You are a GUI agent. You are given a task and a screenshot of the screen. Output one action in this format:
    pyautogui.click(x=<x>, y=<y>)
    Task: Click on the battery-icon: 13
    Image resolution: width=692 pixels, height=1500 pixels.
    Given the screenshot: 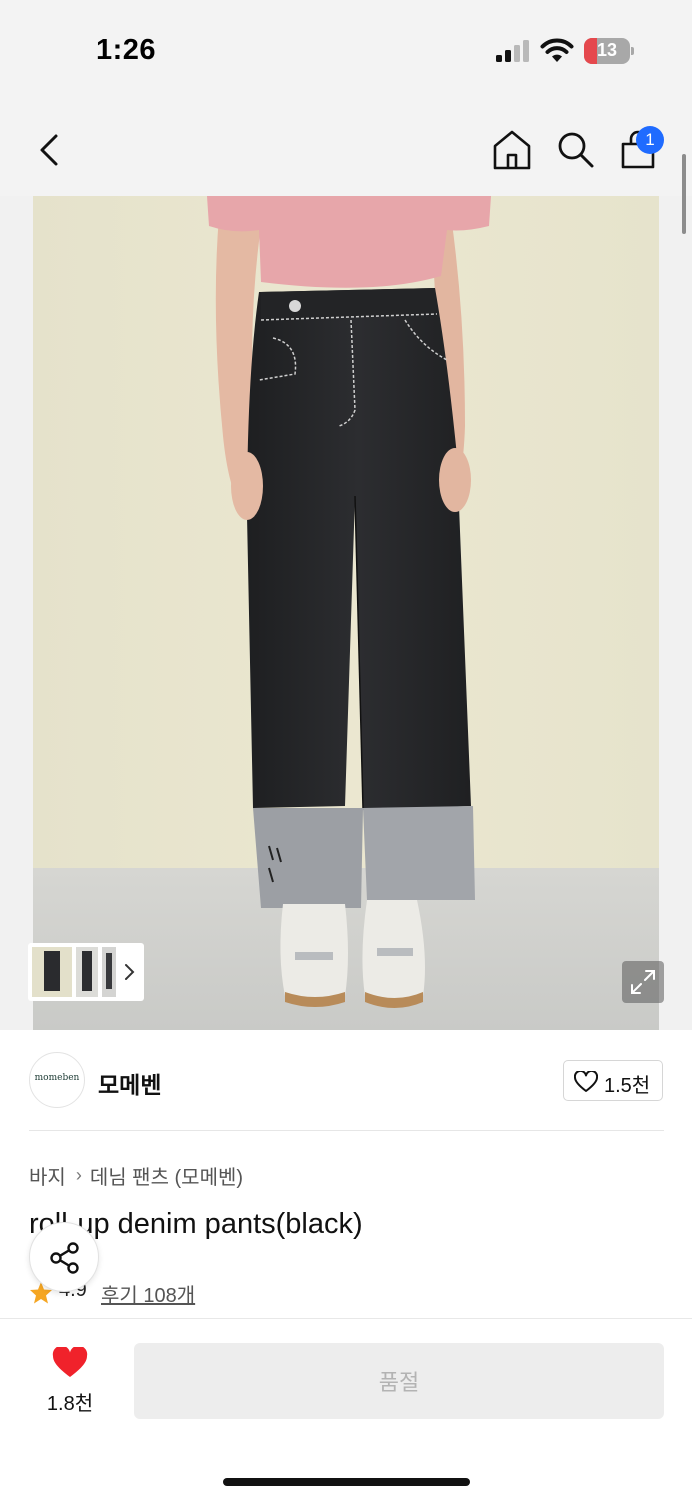 What is the action you would take?
    pyautogui.click(x=609, y=51)
    